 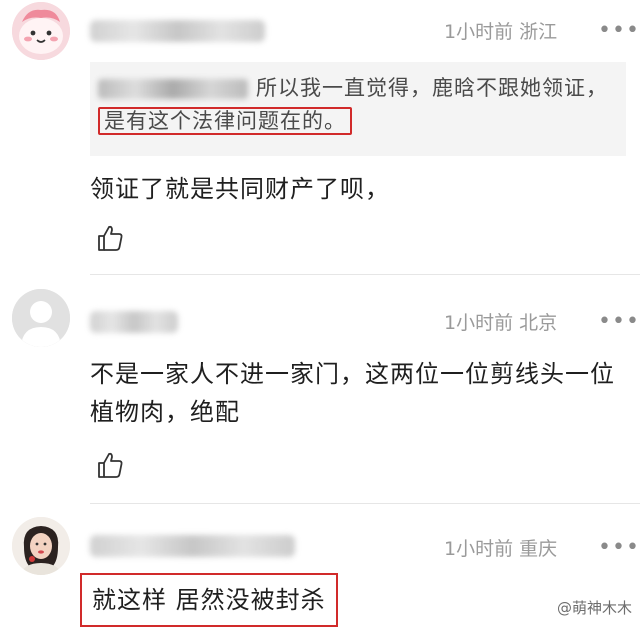 What do you see at coordinates (358, 105) in the screenshot?
I see `quote-text: 所以我一直觉得，鹿晗不跟她领证， 是有这个法律问题在的。` at bounding box center [358, 105].